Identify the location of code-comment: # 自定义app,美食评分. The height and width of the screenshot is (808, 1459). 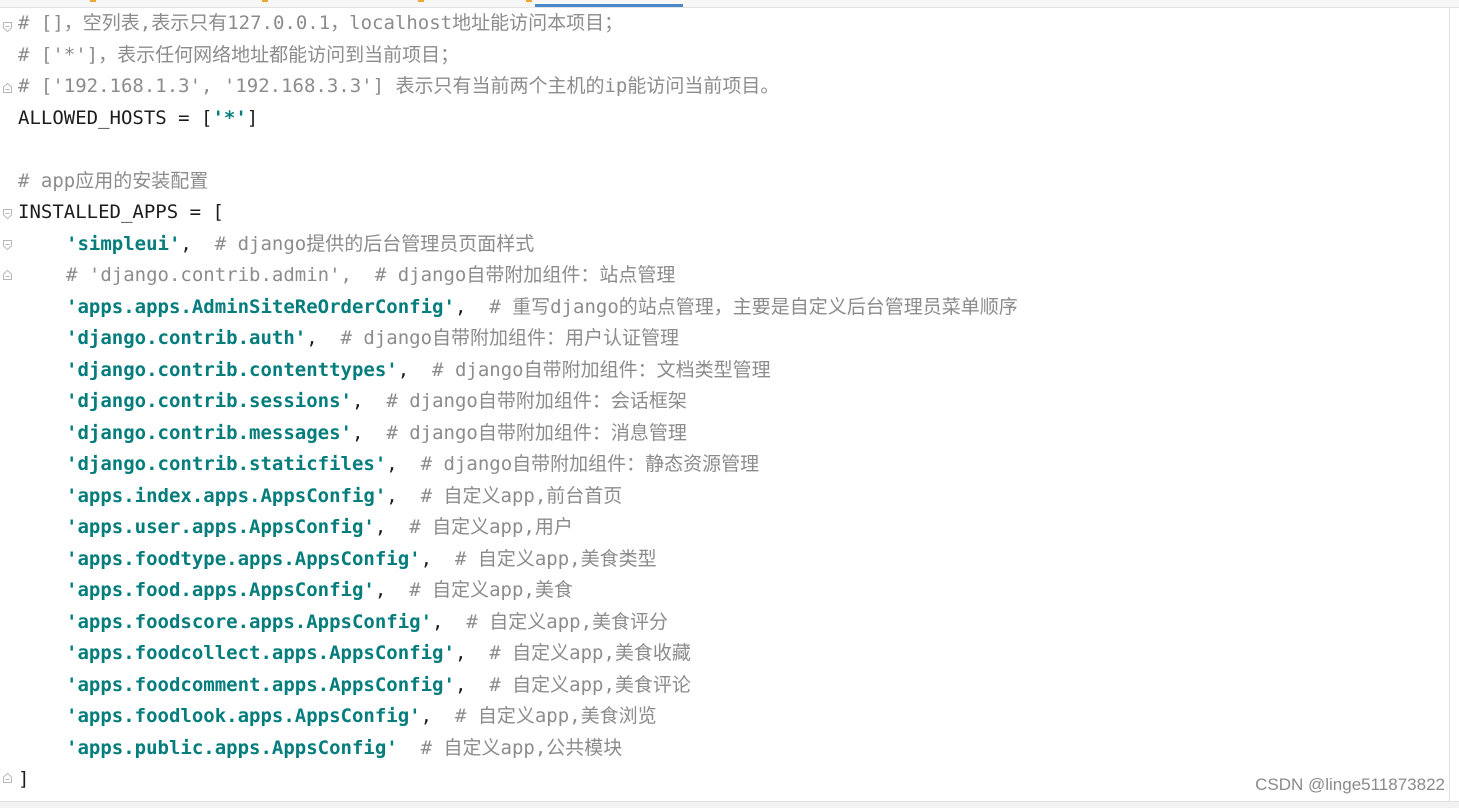
(567, 622).